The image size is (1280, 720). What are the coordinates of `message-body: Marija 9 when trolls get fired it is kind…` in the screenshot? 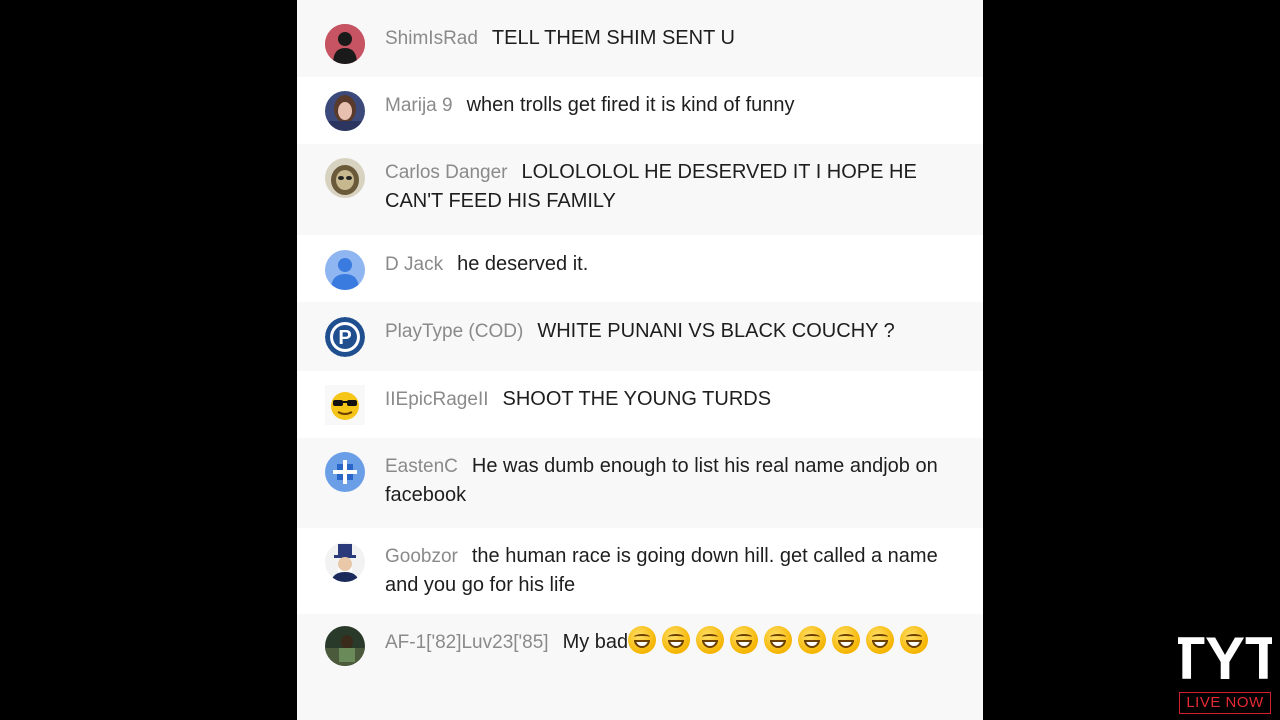 It's located at (669, 105).